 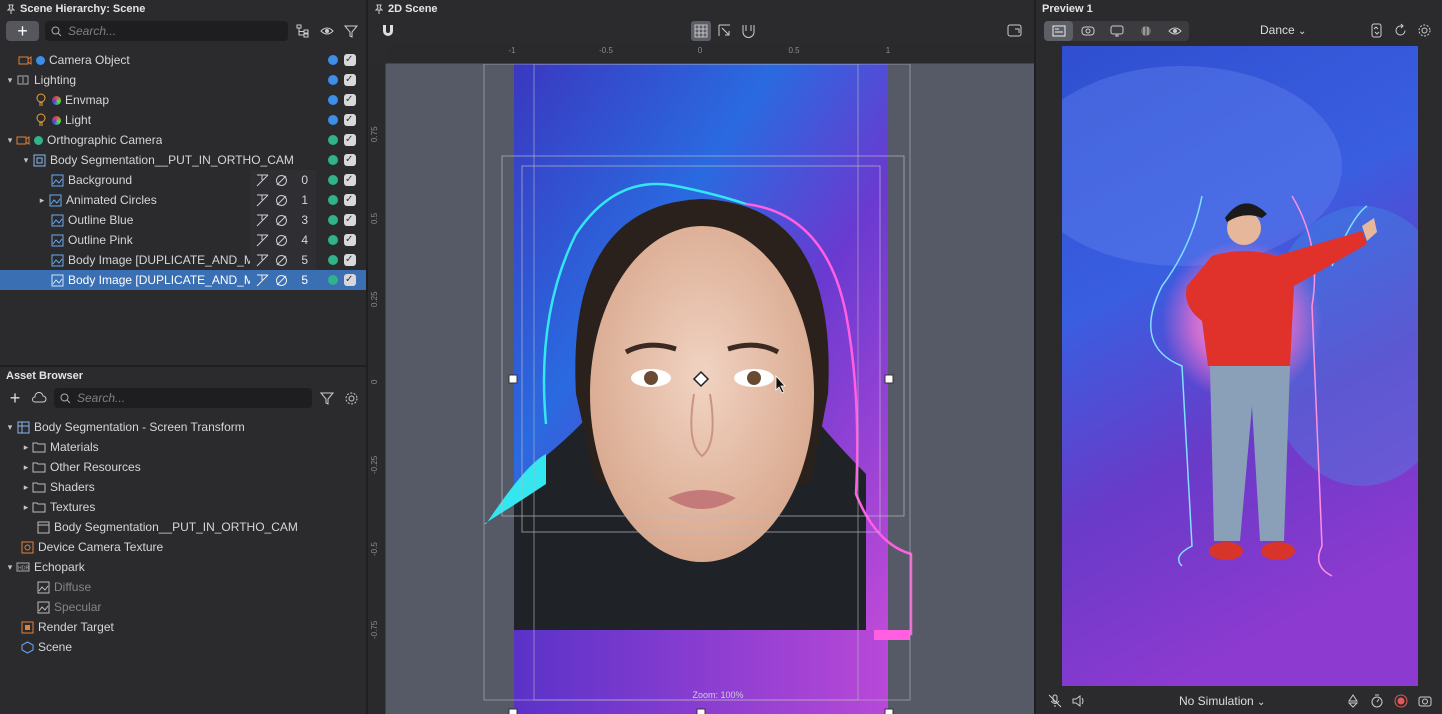 What do you see at coordinates (183, 220) in the screenshot?
I see `hierarchy-row-outline-blue: Outline Blue 3` at bounding box center [183, 220].